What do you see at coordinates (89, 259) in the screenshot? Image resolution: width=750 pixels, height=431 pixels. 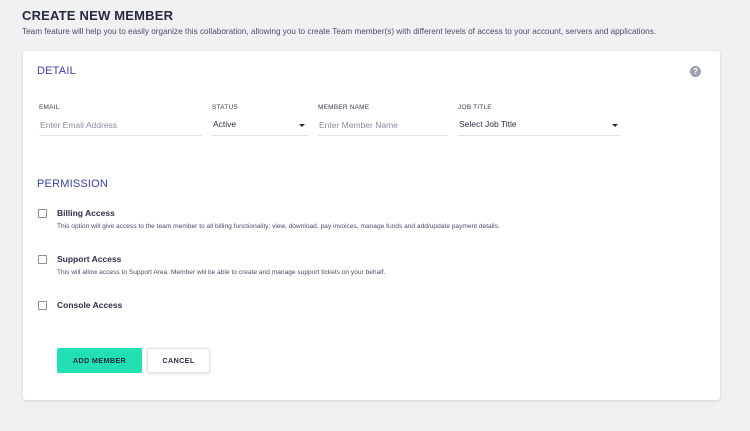 I see `permission-item-title: Support Access` at bounding box center [89, 259].